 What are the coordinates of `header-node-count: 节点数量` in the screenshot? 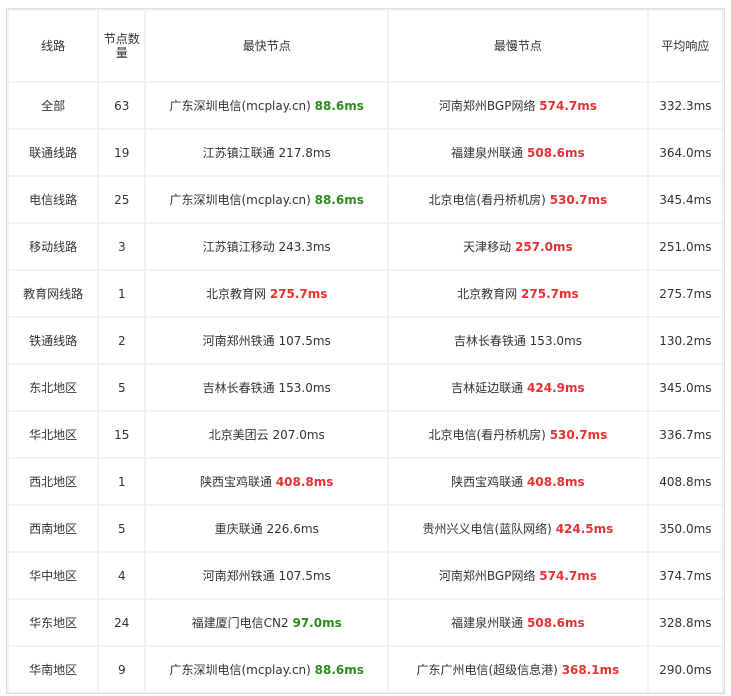 It's located at (122, 46).